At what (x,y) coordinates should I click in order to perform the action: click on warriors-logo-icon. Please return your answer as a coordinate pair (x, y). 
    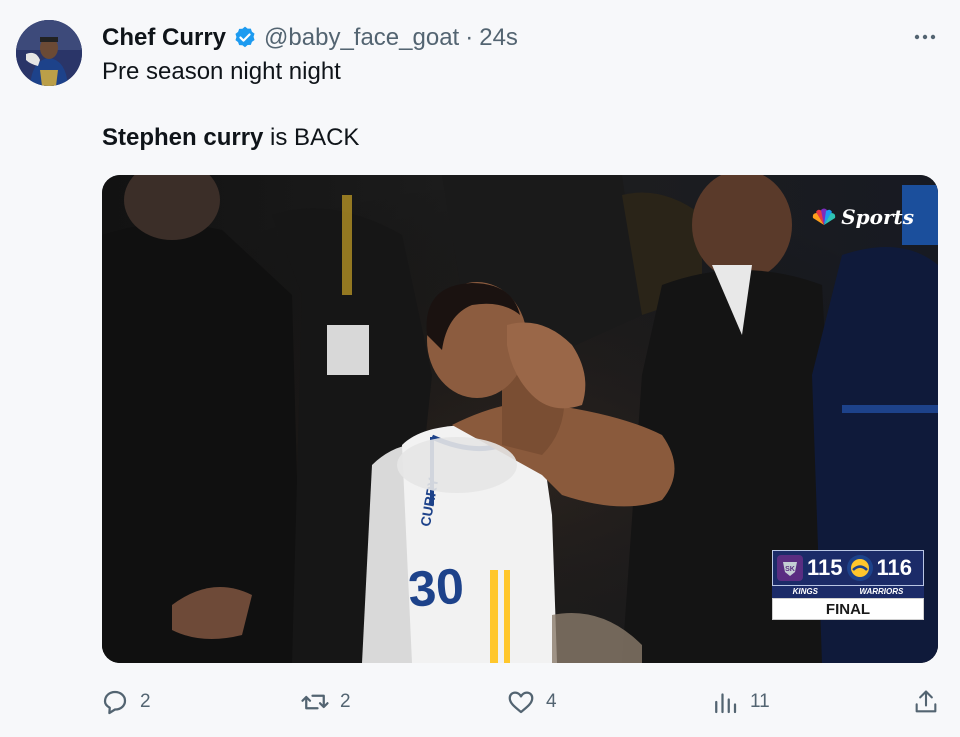
    Looking at the image, I should click on (859, 568).